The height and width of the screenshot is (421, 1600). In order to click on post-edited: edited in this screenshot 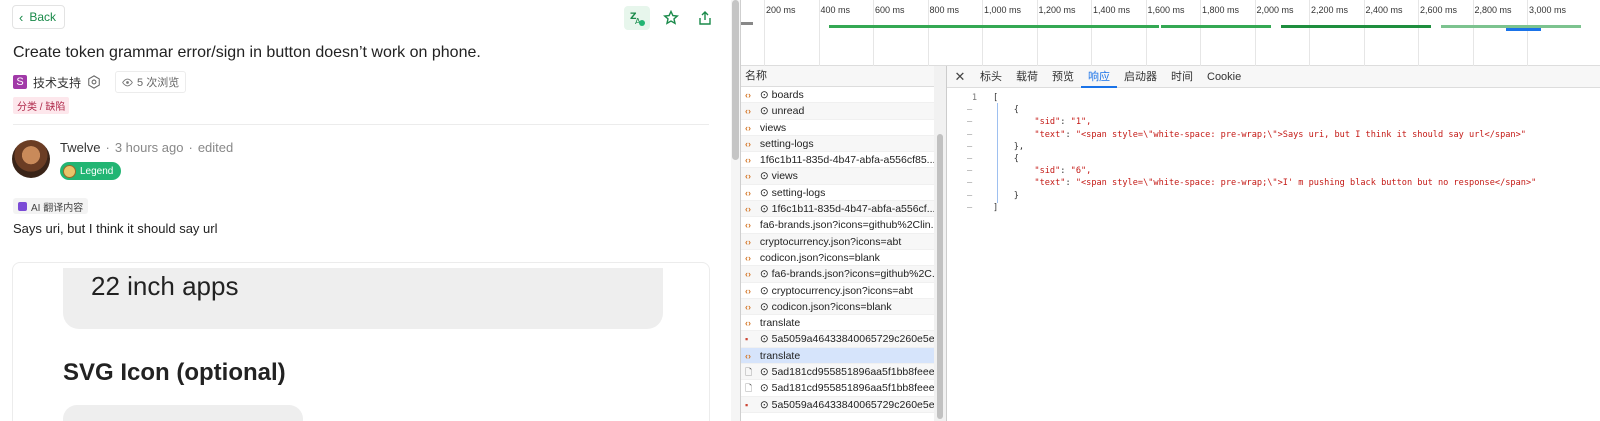, I will do `click(215, 147)`.